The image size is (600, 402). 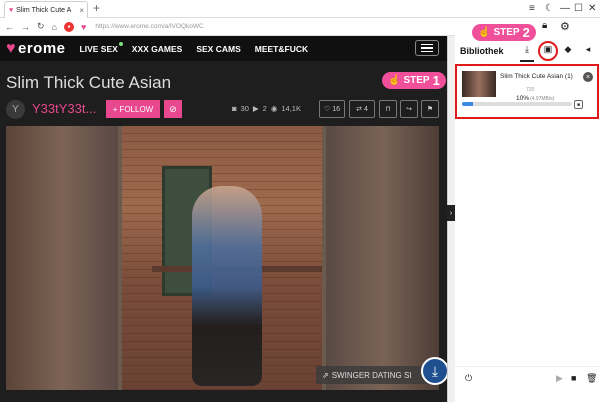 What do you see at coordinates (427, 48) in the screenshot?
I see `hamburger-menu-button` at bounding box center [427, 48].